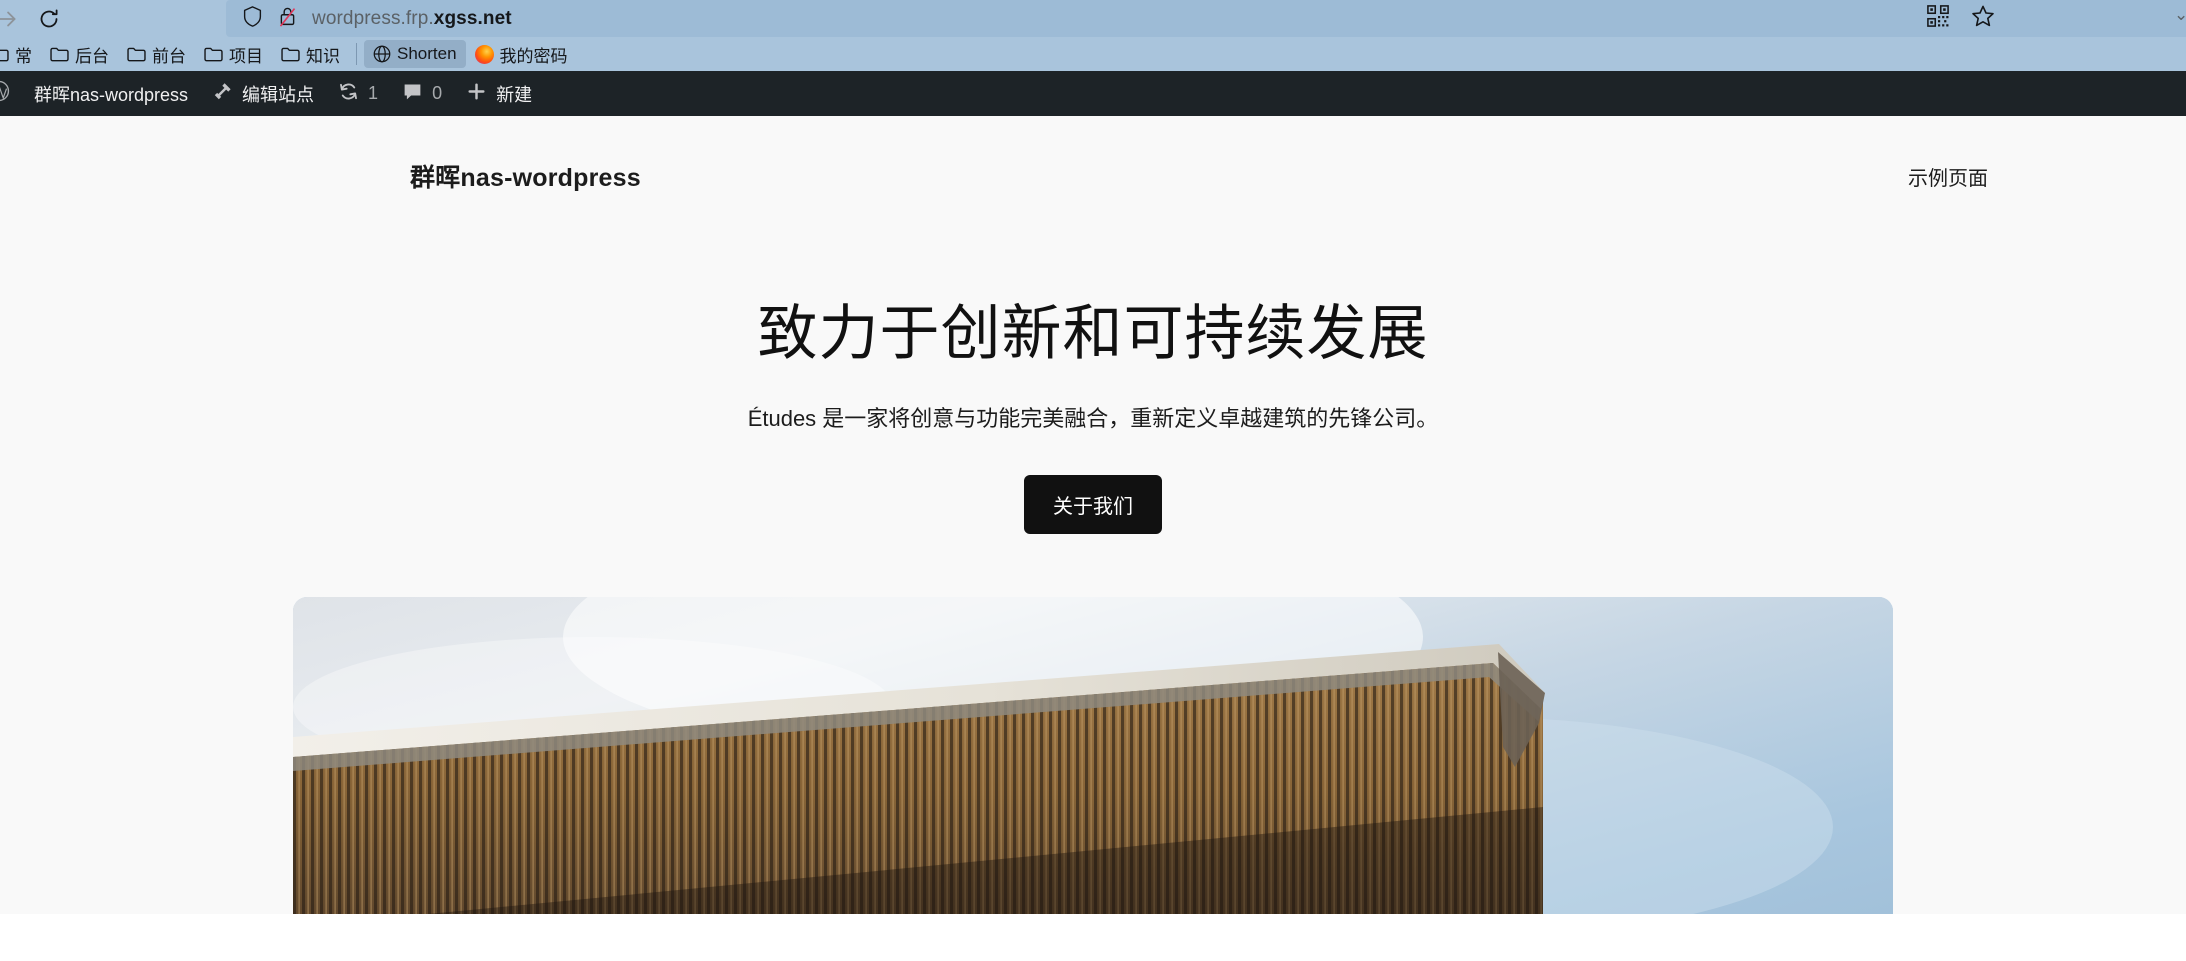 This screenshot has width=2186, height=961. I want to click on url-prefix: wordpress.frp., so click(373, 18).